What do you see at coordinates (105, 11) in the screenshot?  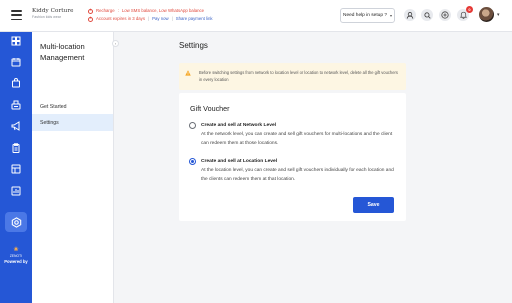 I see `recharge-link: Recharge` at bounding box center [105, 11].